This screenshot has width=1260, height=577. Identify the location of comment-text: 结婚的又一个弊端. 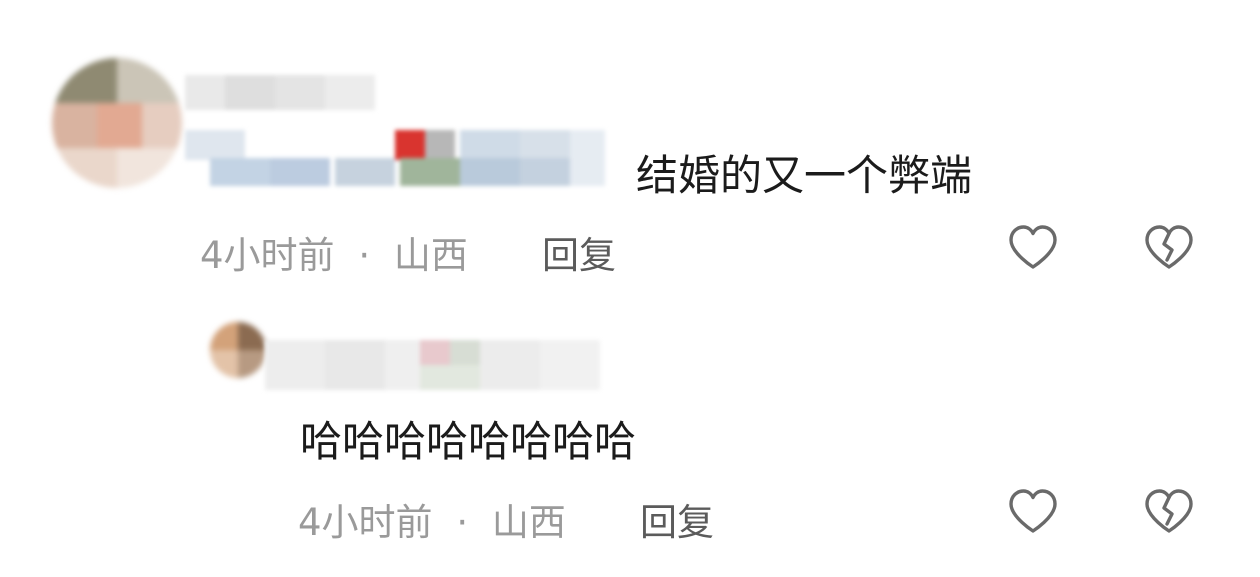
(804, 175).